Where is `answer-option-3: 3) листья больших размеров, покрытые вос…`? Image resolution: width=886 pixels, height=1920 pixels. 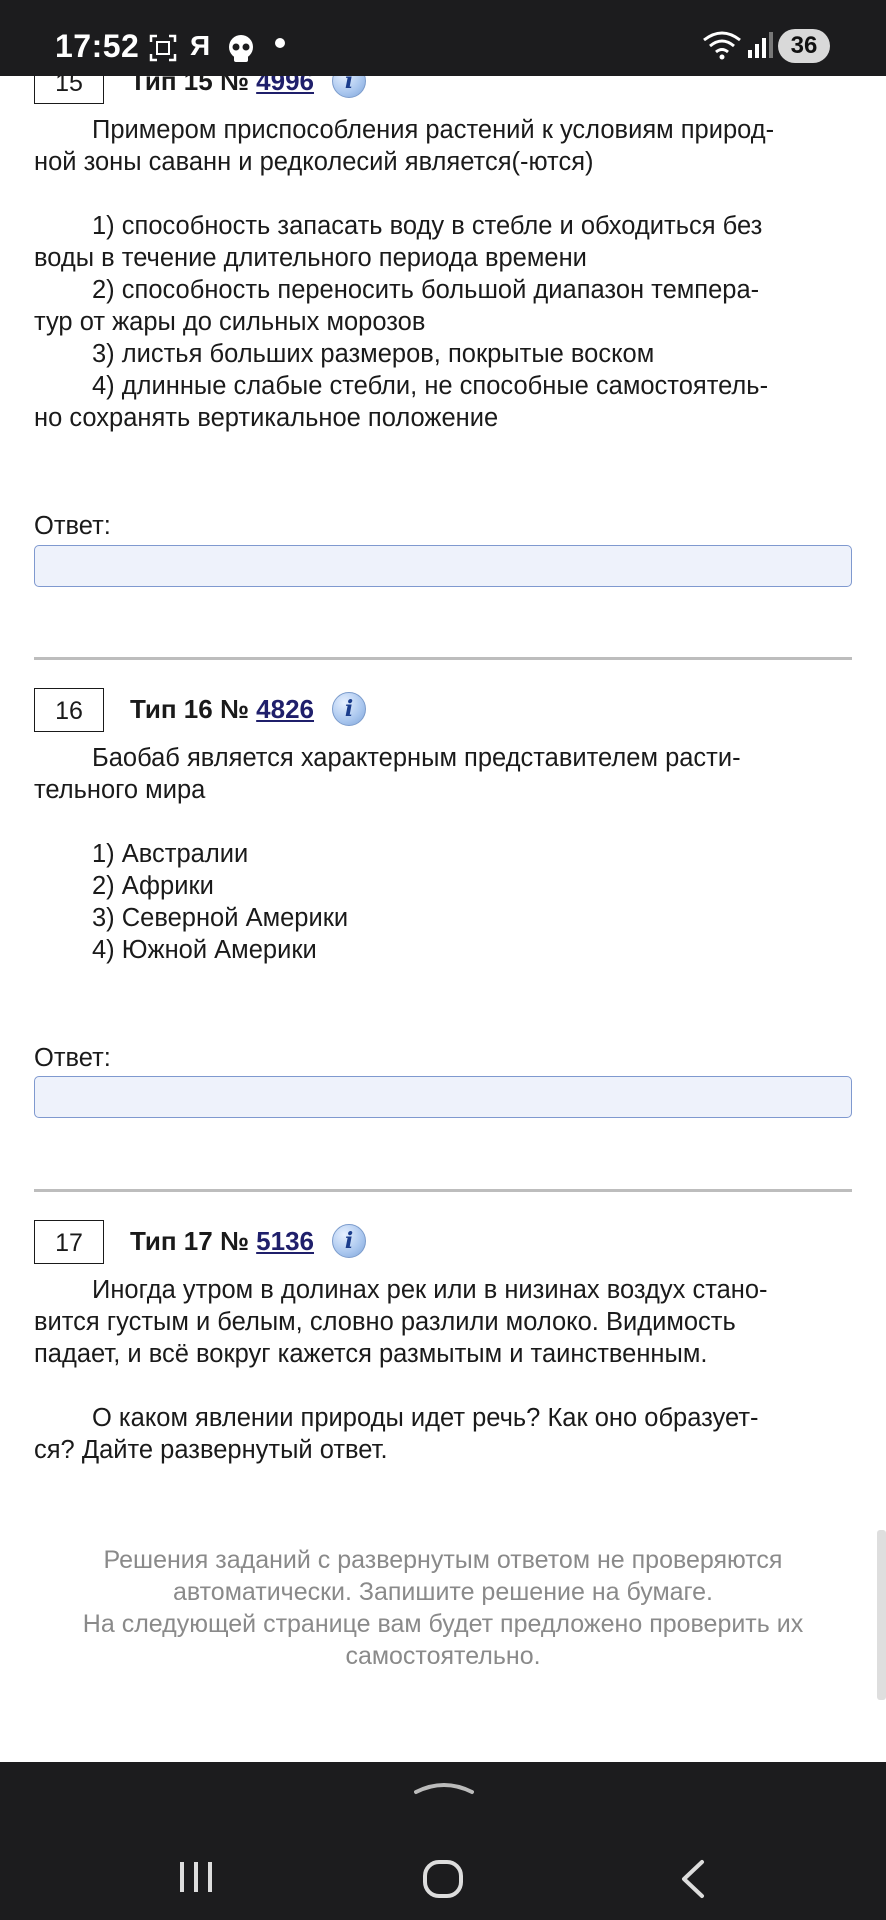 answer-option-3: 3) листья больших размеров, покрытые вос… is located at coordinates (443, 354).